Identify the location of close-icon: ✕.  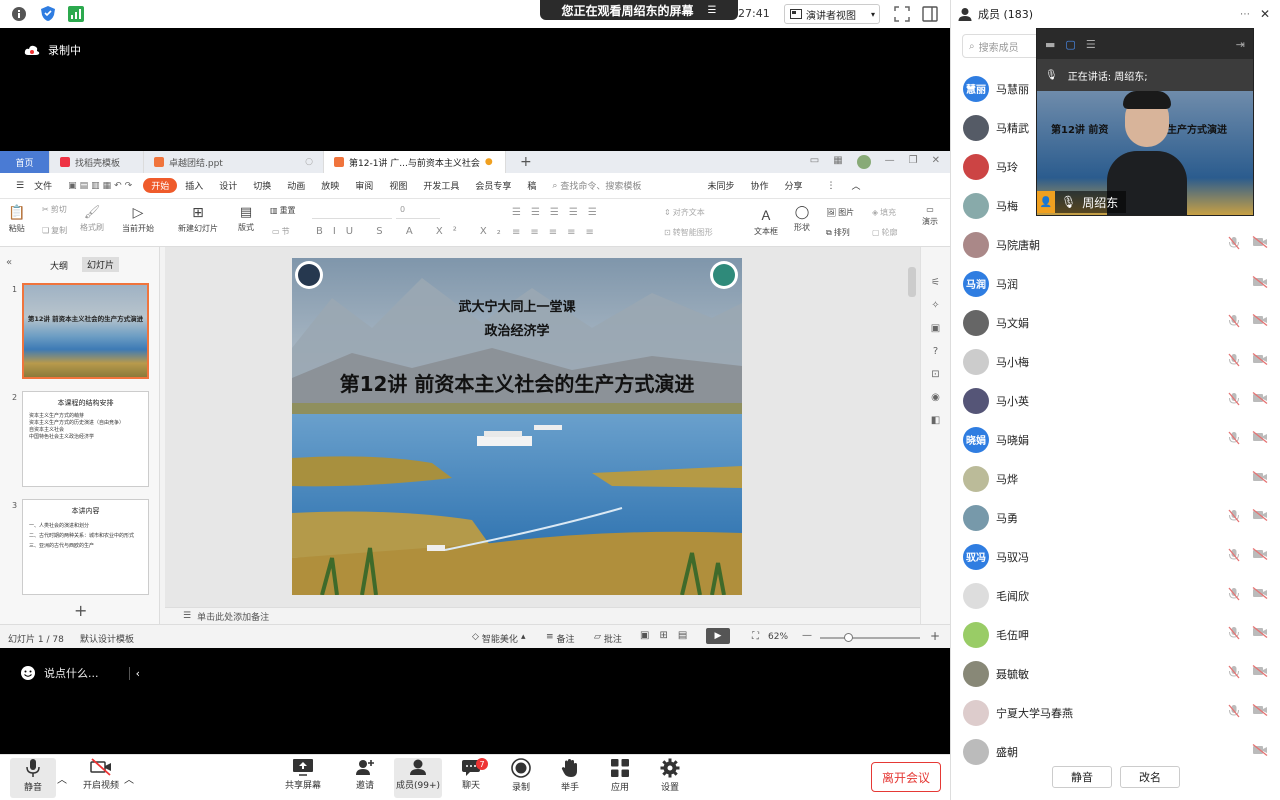
(936, 162).